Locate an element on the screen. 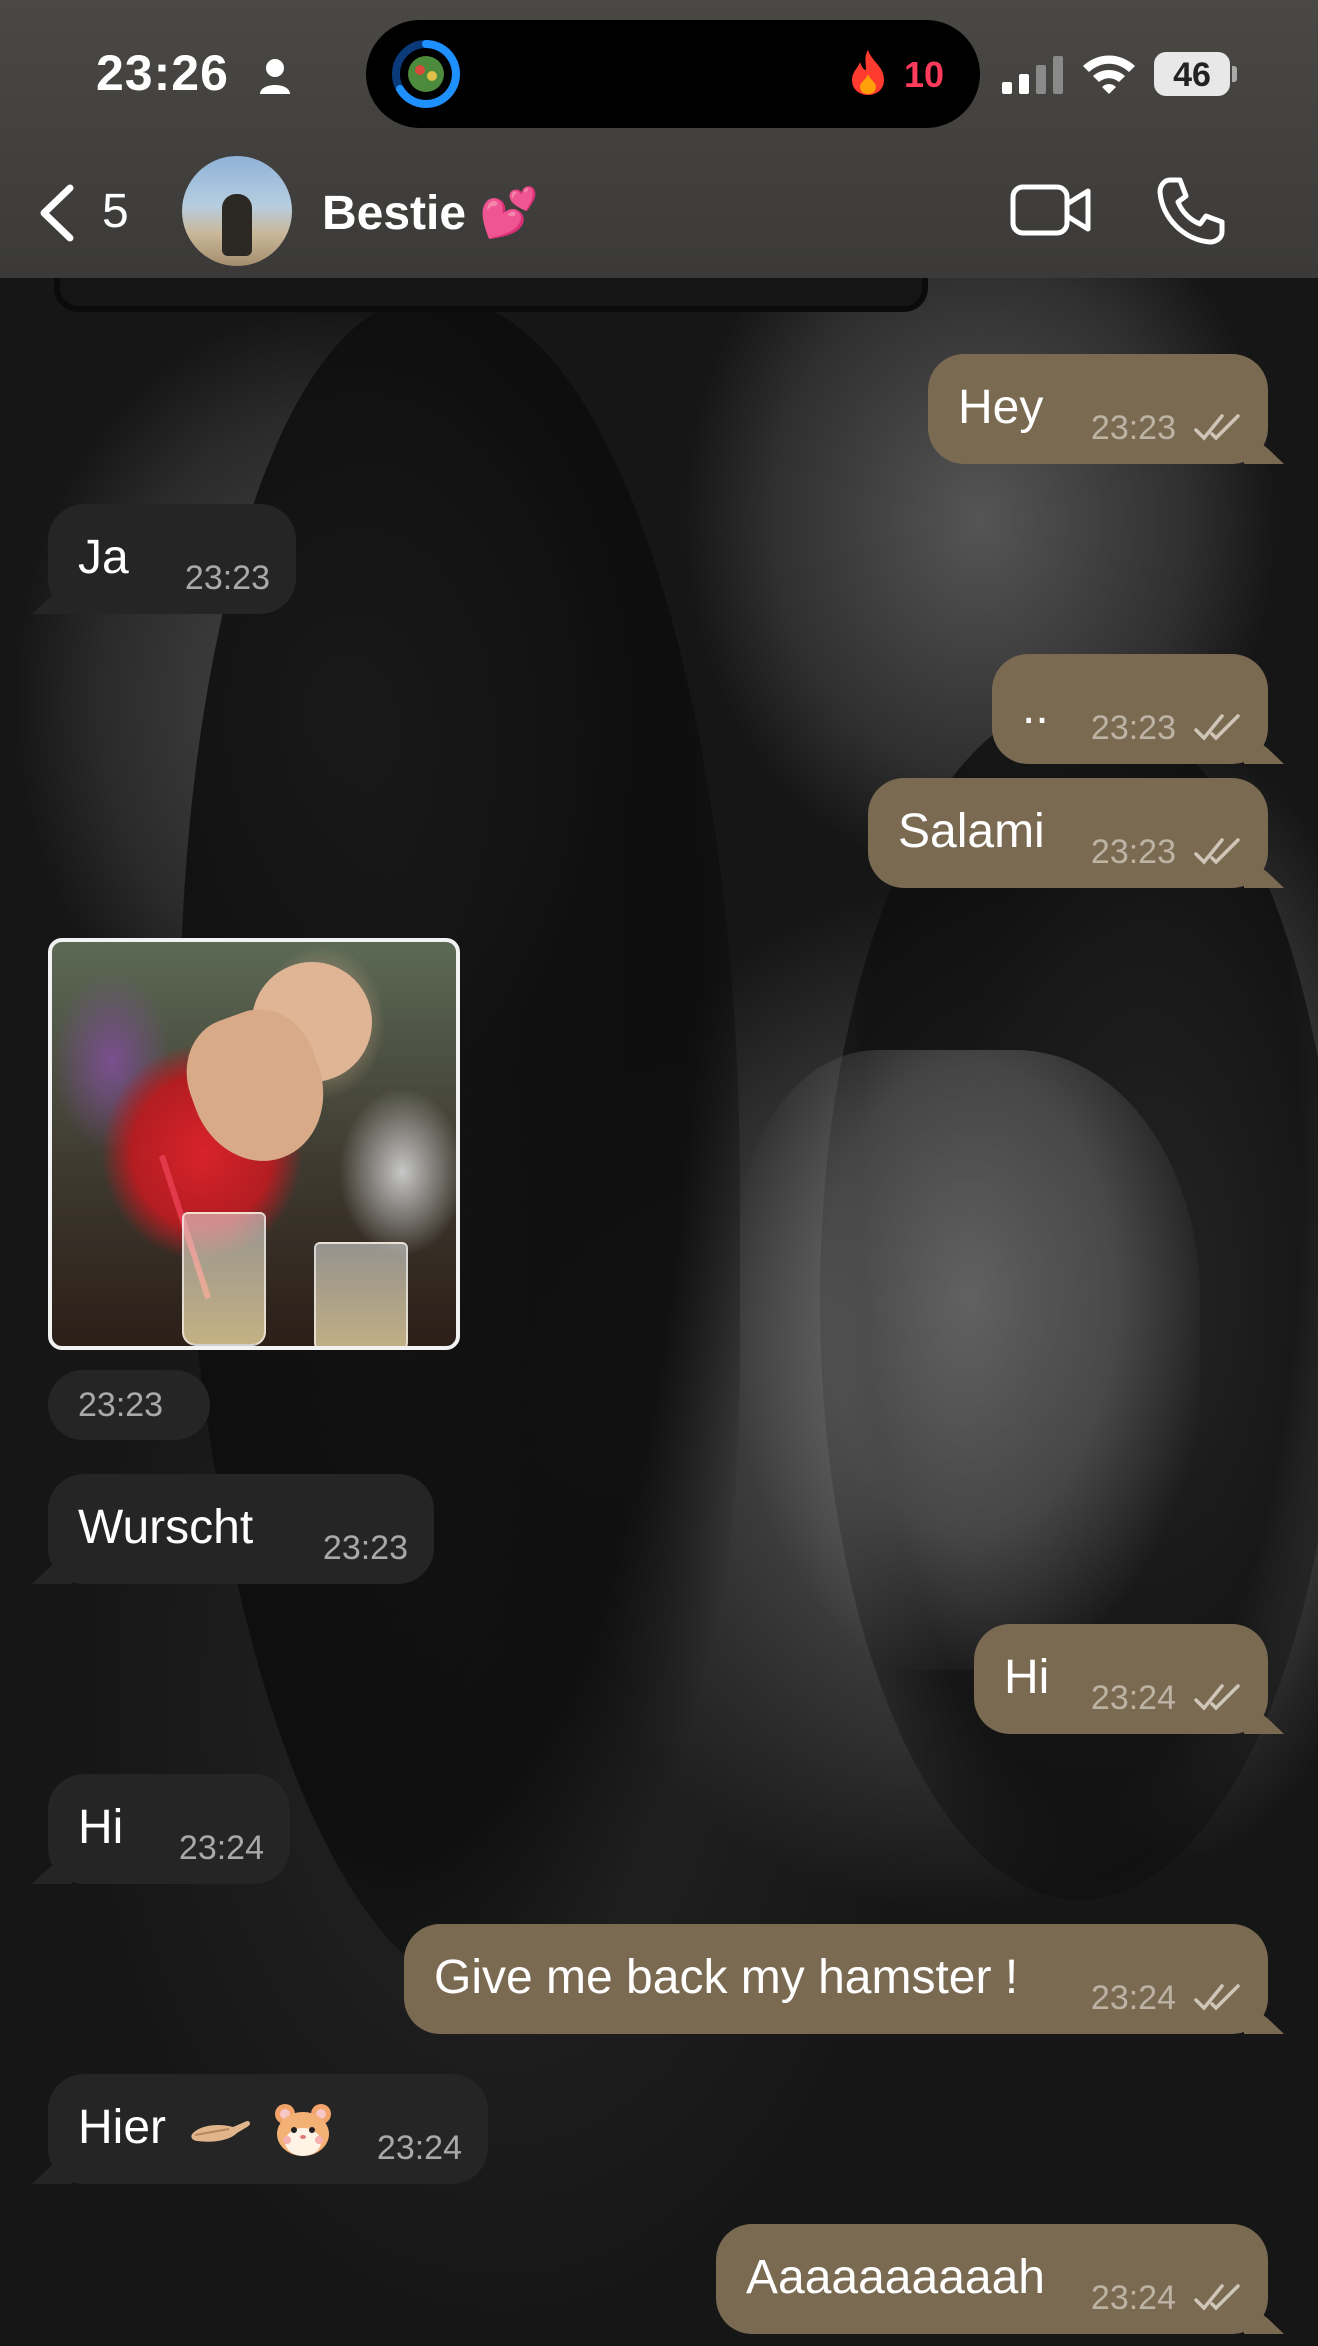  message-text: Wurscht is located at coordinates (166, 1527).